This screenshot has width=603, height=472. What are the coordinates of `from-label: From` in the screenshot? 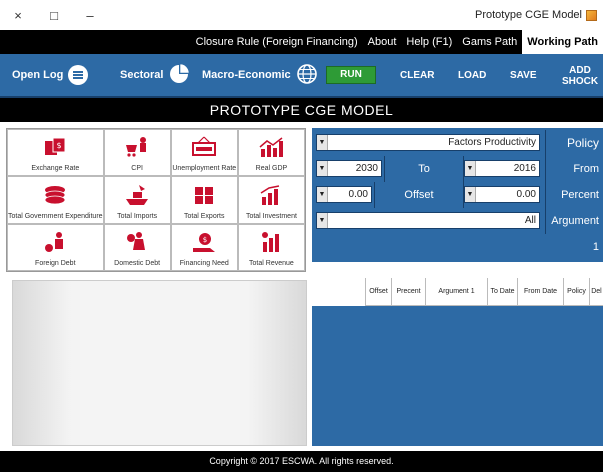 It's located at (574, 169).